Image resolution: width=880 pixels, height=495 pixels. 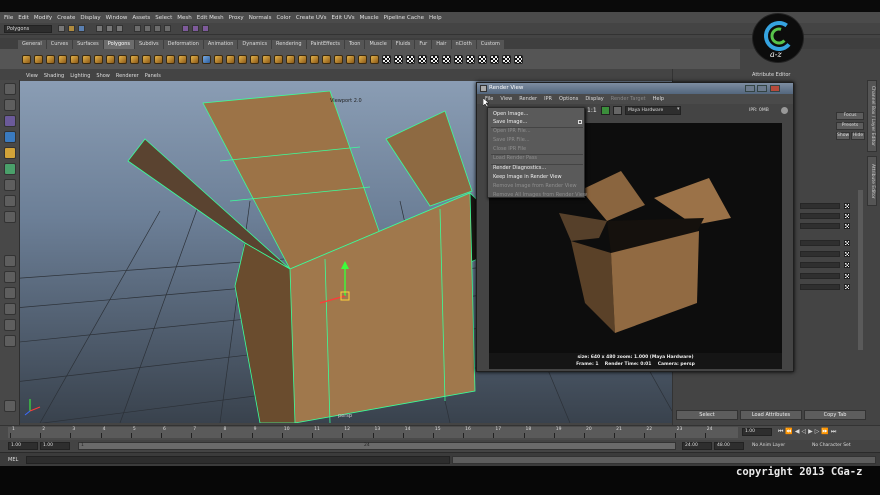 I want to click on playback-start-field: 1.00, so click(x=55, y=446).